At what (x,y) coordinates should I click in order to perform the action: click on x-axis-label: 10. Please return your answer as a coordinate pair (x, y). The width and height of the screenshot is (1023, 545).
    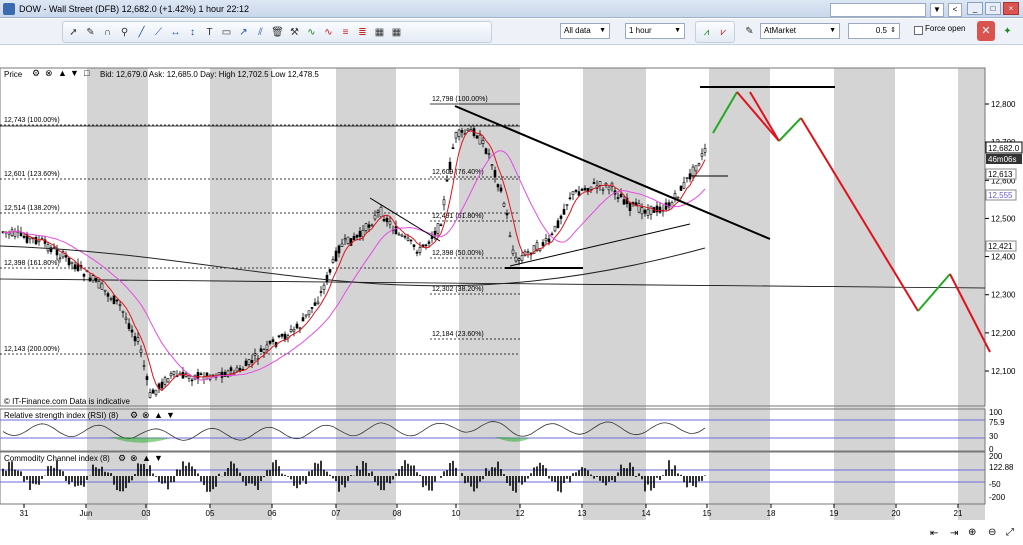
    Looking at the image, I should click on (456, 513).